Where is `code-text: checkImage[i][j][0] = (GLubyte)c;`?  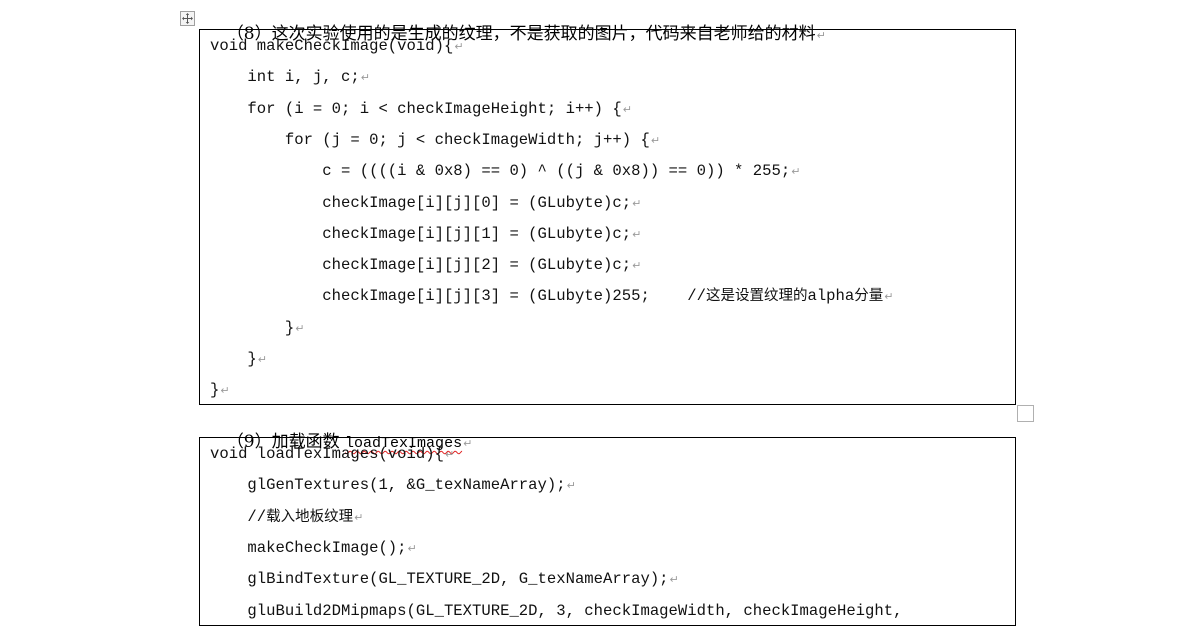 code-text: checkImage[i][j][0] = (GLubyte)c; is located at coordinates (421, 202).